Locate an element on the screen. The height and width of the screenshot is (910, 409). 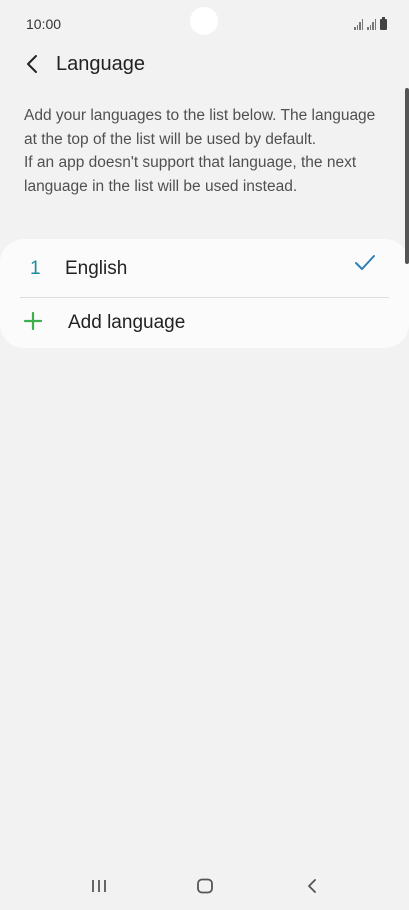
chevron-left-icon is located at coordinates (32, 64).